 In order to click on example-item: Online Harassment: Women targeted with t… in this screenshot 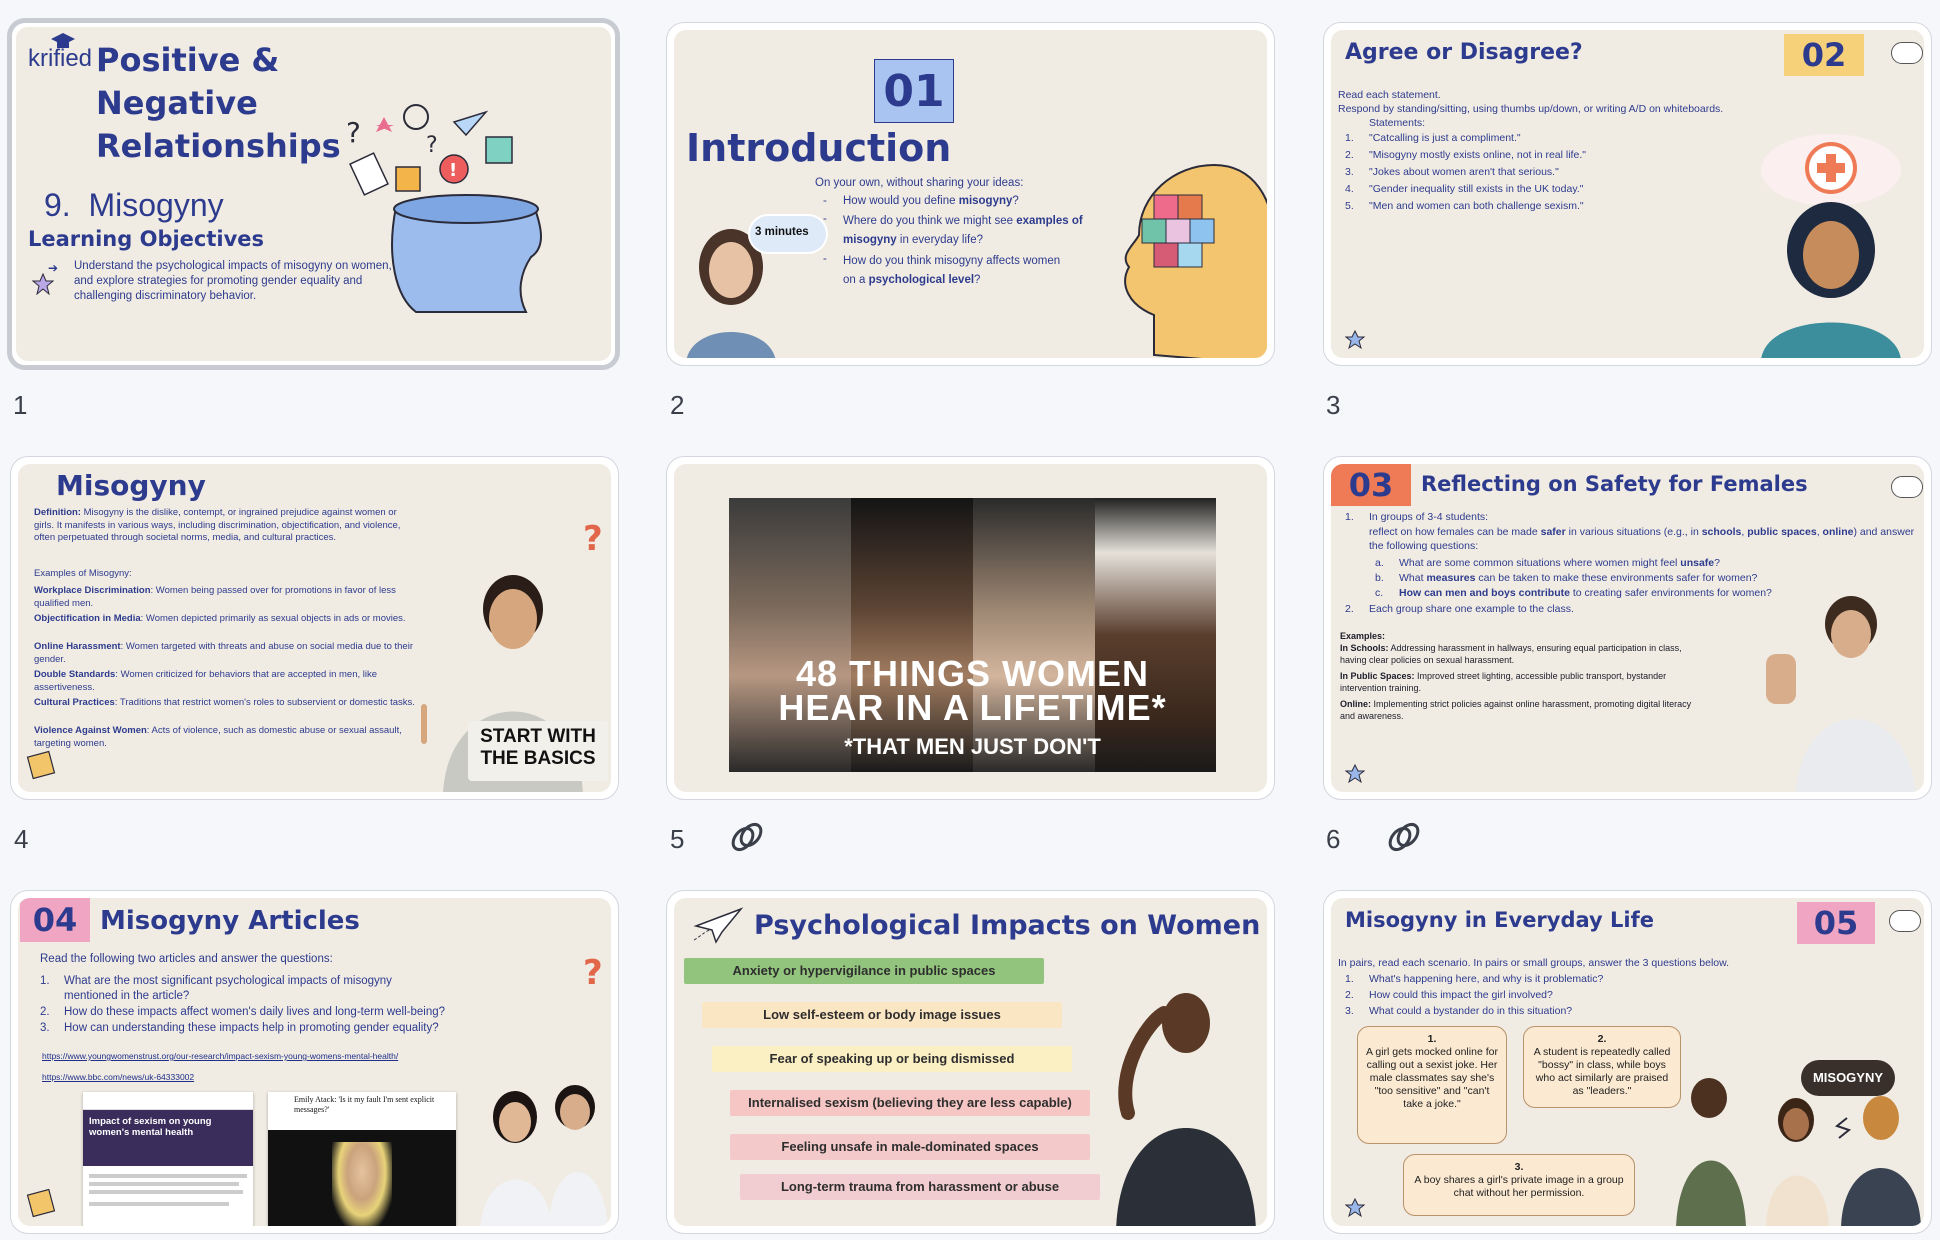, I will do `click(223, 653)`.